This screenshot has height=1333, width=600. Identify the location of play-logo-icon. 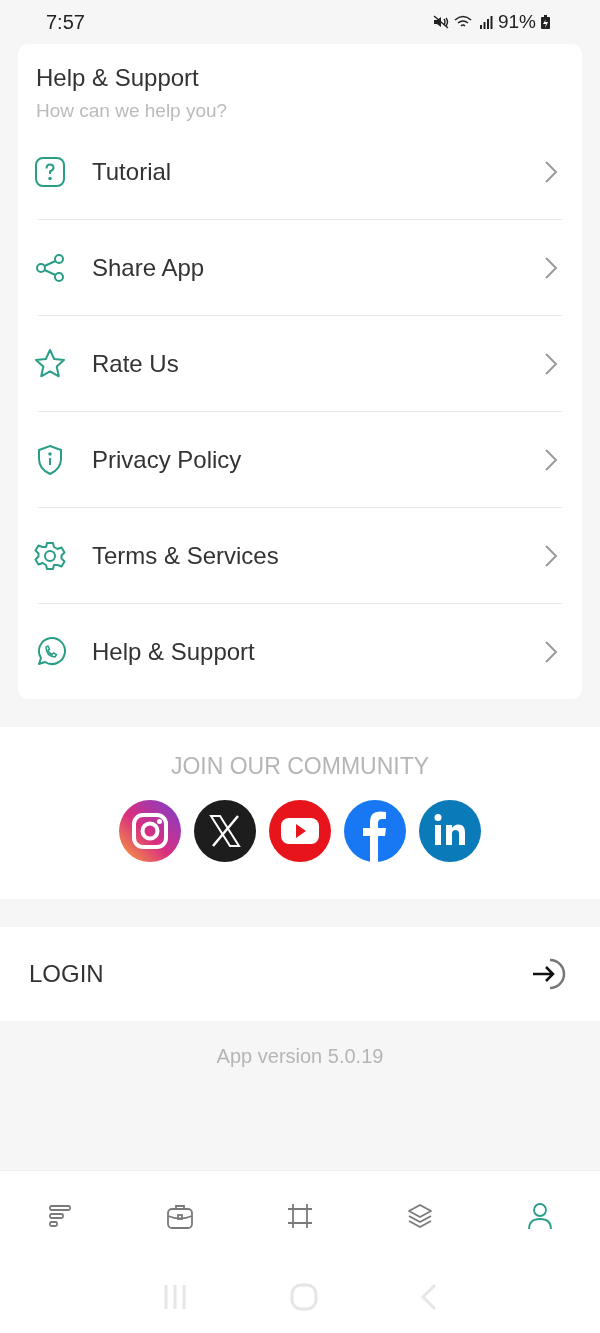
(300, 831).